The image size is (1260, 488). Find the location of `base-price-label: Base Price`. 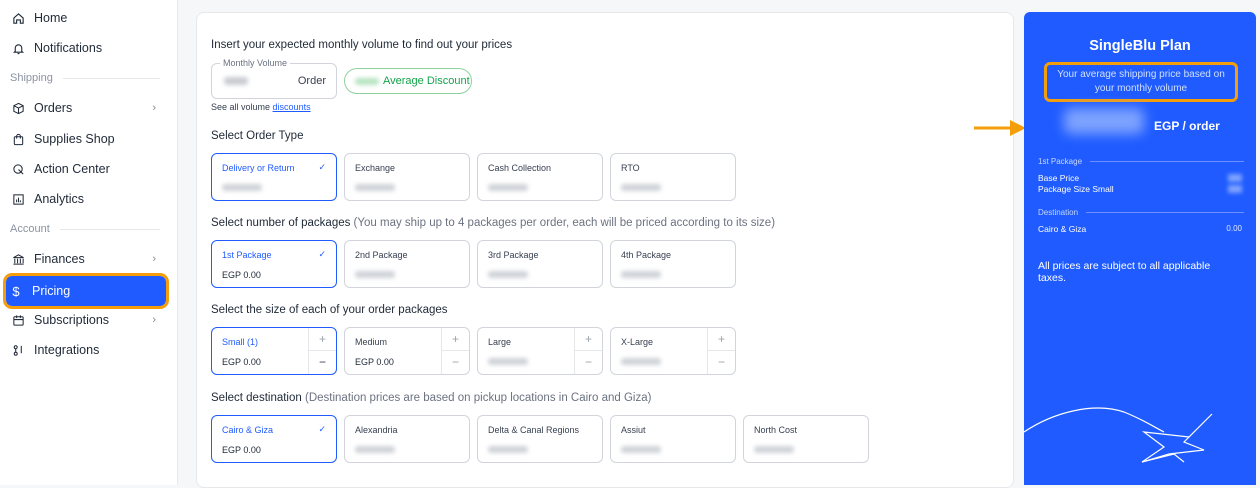

base-price-label: Base Price is located at coordinates (1059, 178).